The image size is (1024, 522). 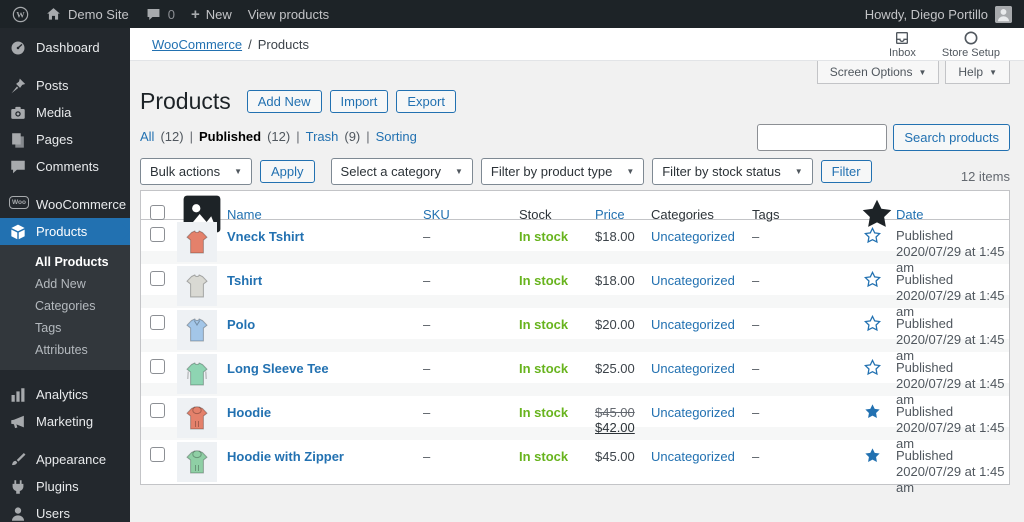 What do you see at coordinates (153, 14) in the screenshot?
I see `comment-bubble-icon` at bounding box center [153, 14].